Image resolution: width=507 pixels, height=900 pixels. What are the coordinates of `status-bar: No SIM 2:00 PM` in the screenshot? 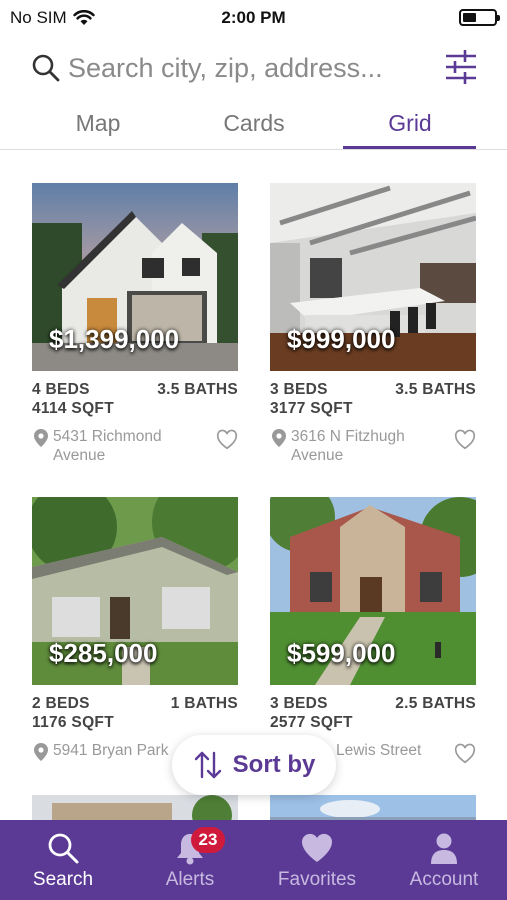 It's located at (253, 17).